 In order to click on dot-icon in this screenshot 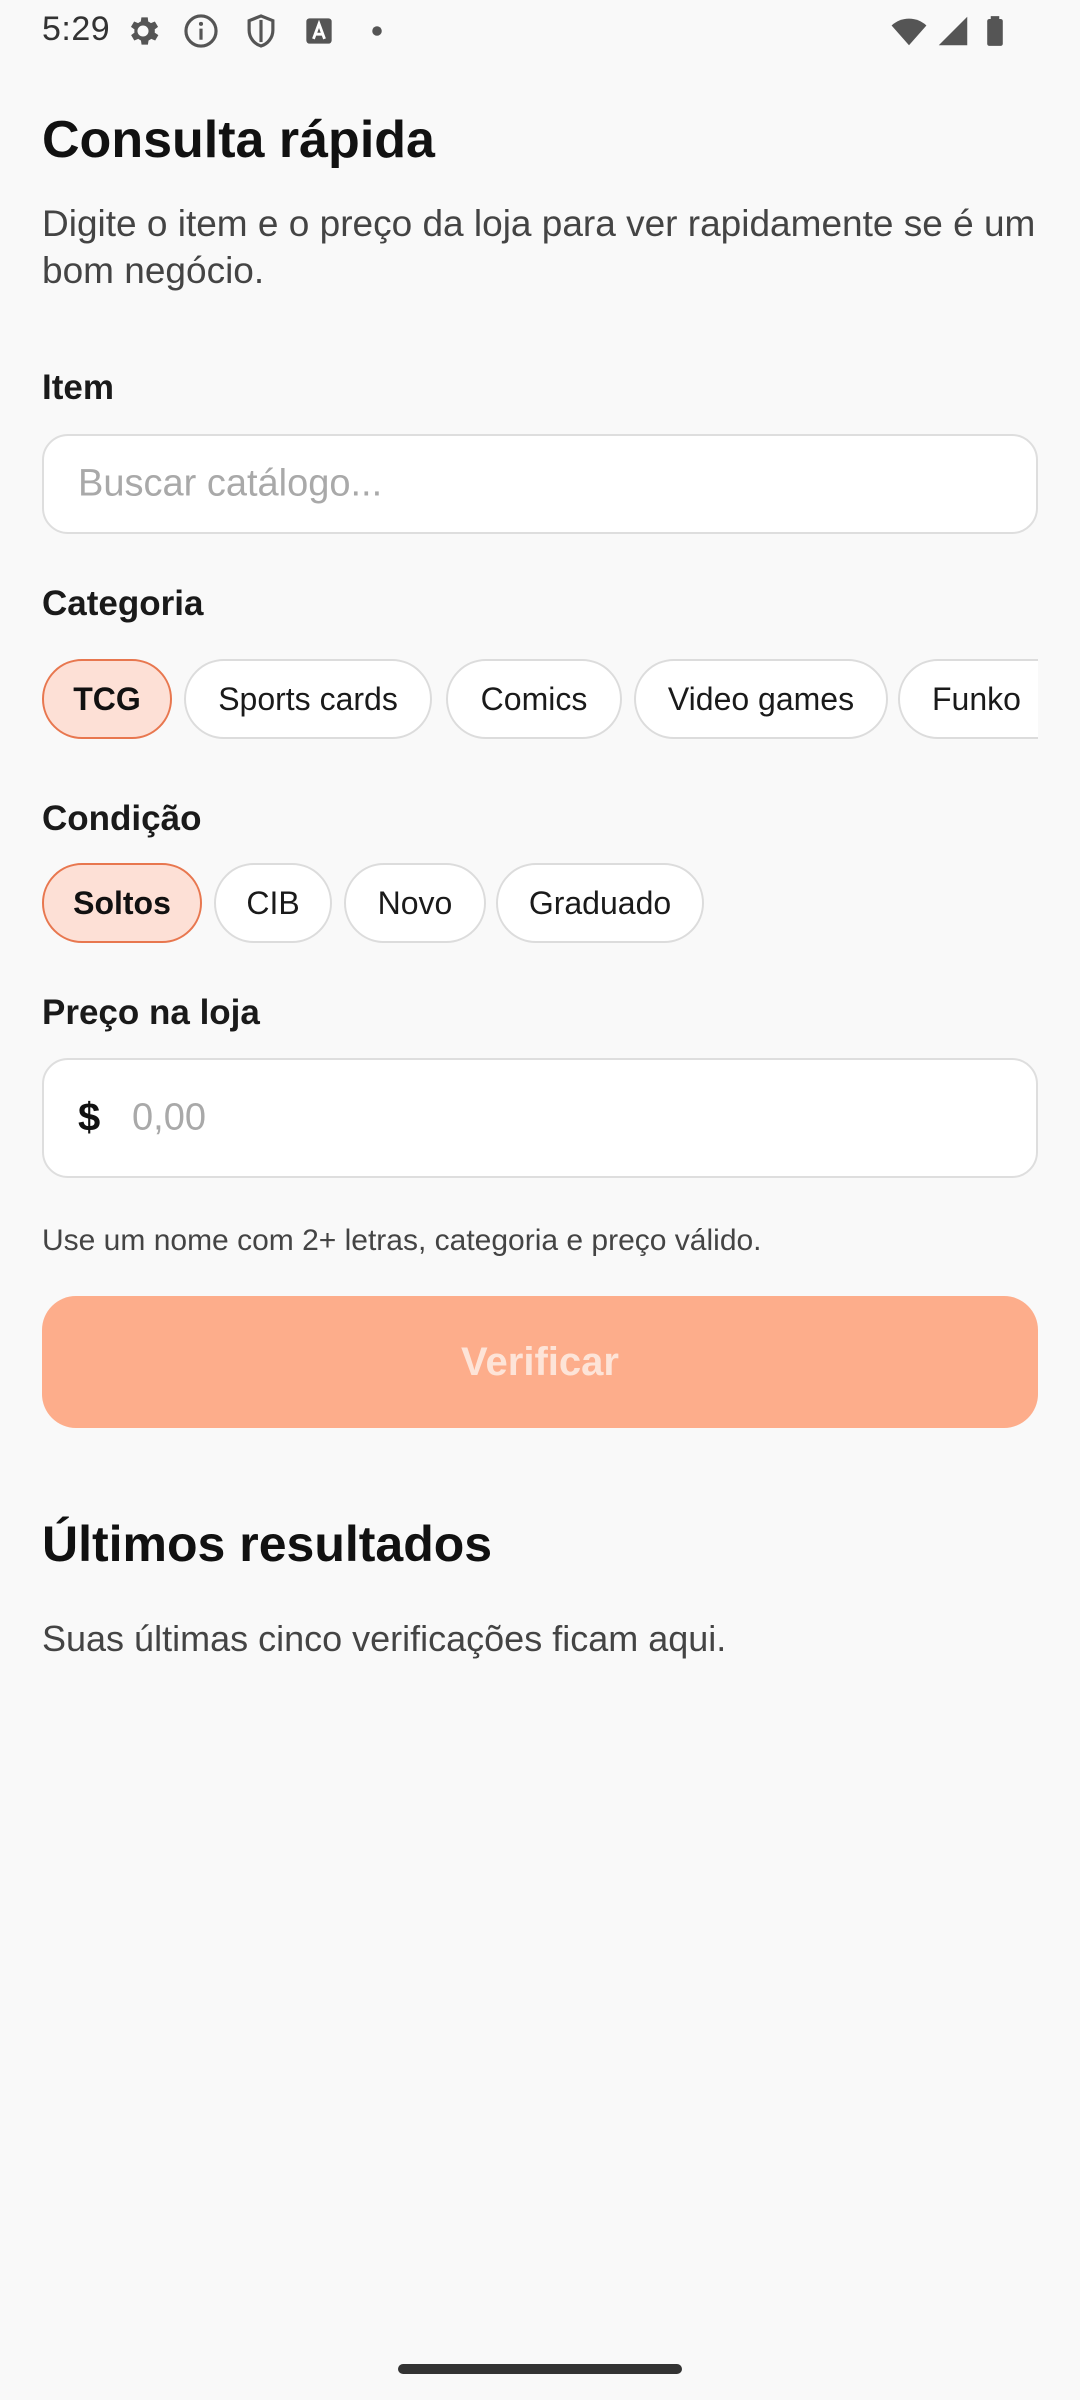, I will do `click(377, 31)`.